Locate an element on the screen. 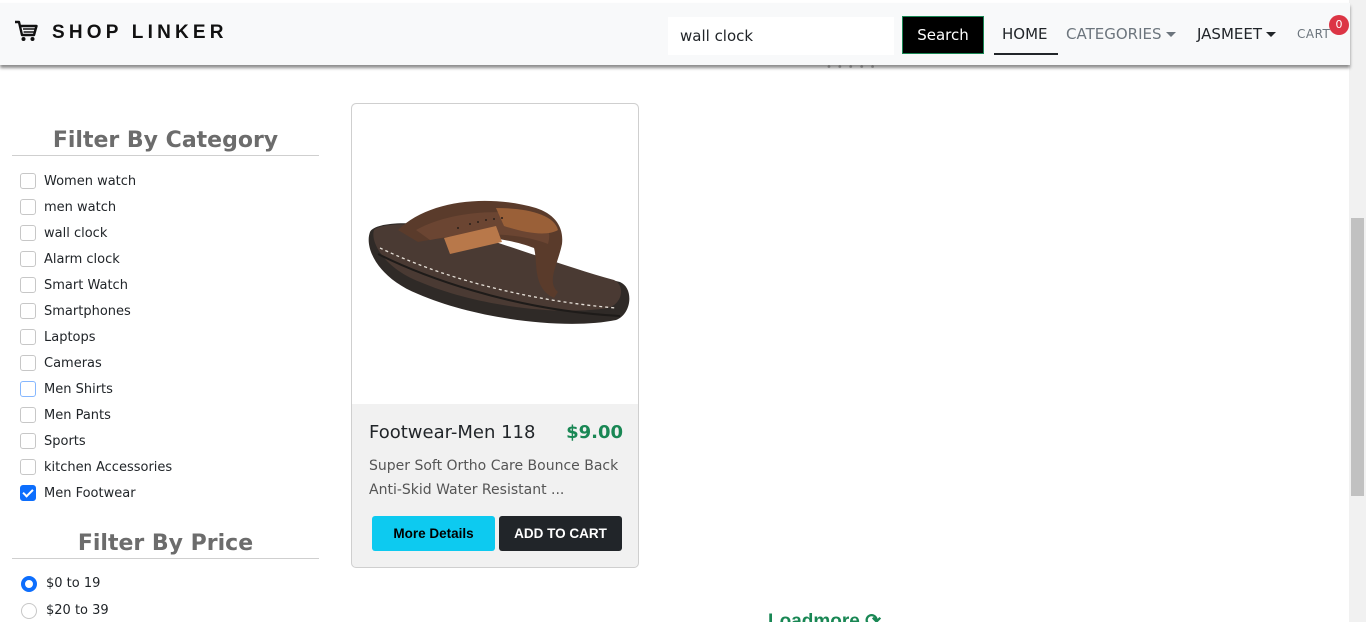 This screenshot has height=622, width=1366. category-filter-label: Men Shirts is located at coordinates (78, 389).